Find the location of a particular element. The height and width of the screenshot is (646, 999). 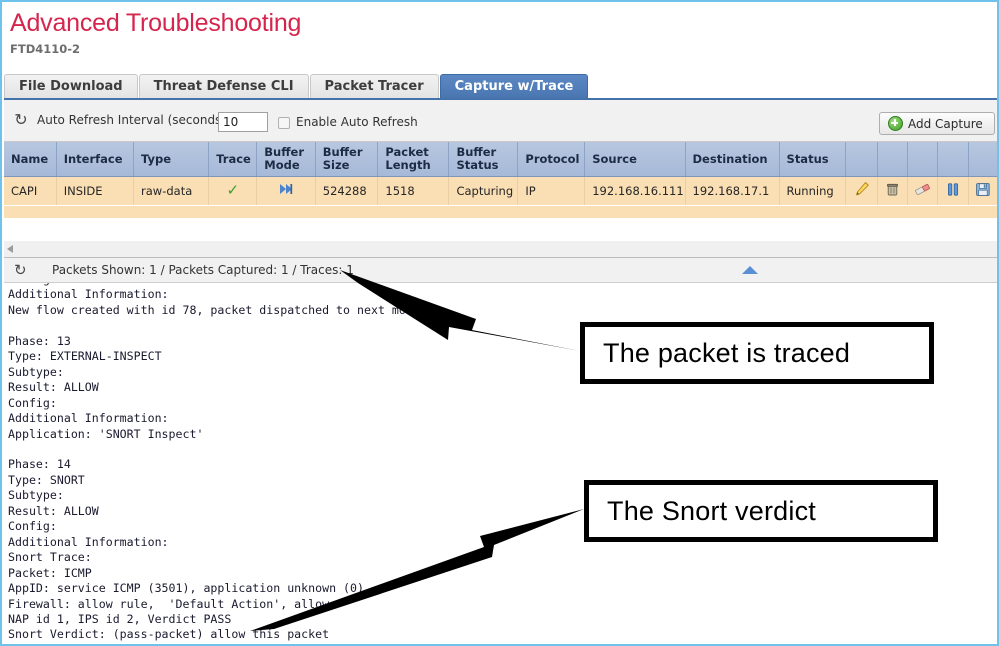

tab-threat-defense-cli: Threat Defense CLI is located at coordinates (223, 86).